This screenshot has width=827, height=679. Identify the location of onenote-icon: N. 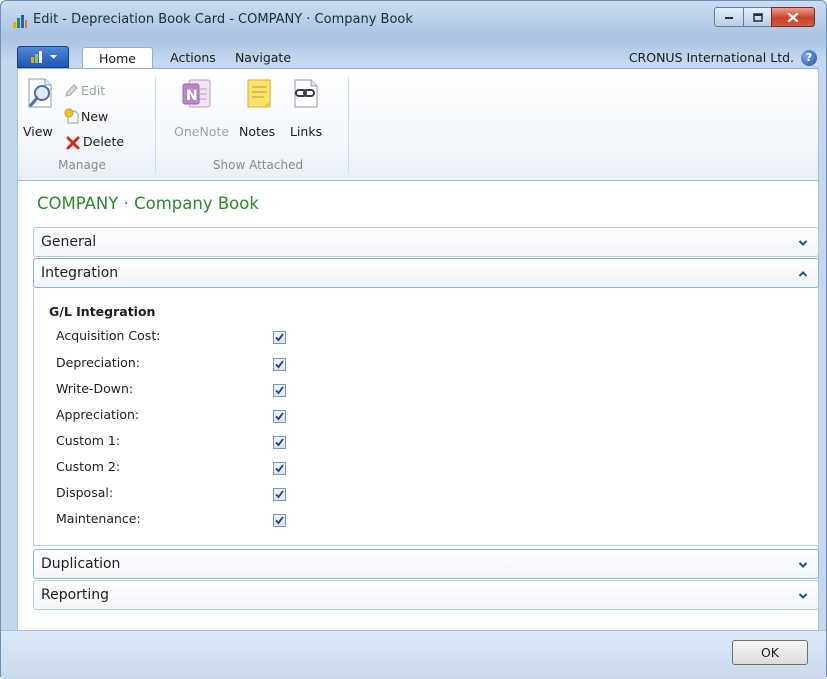
(196, 93).